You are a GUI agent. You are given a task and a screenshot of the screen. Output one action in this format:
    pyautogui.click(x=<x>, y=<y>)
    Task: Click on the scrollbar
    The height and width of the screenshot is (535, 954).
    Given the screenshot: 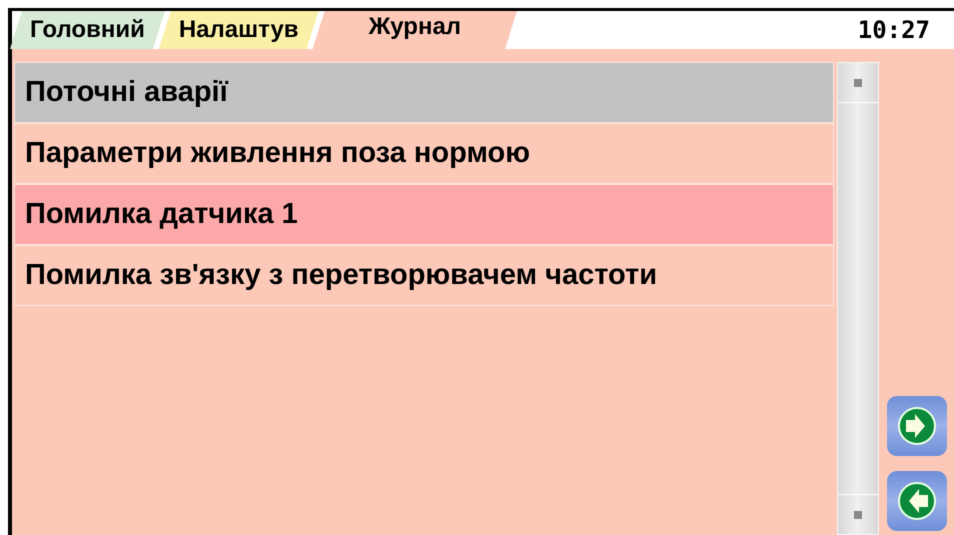 What is the action you would take?
    pyautogui.click(x=858, y=298)
    